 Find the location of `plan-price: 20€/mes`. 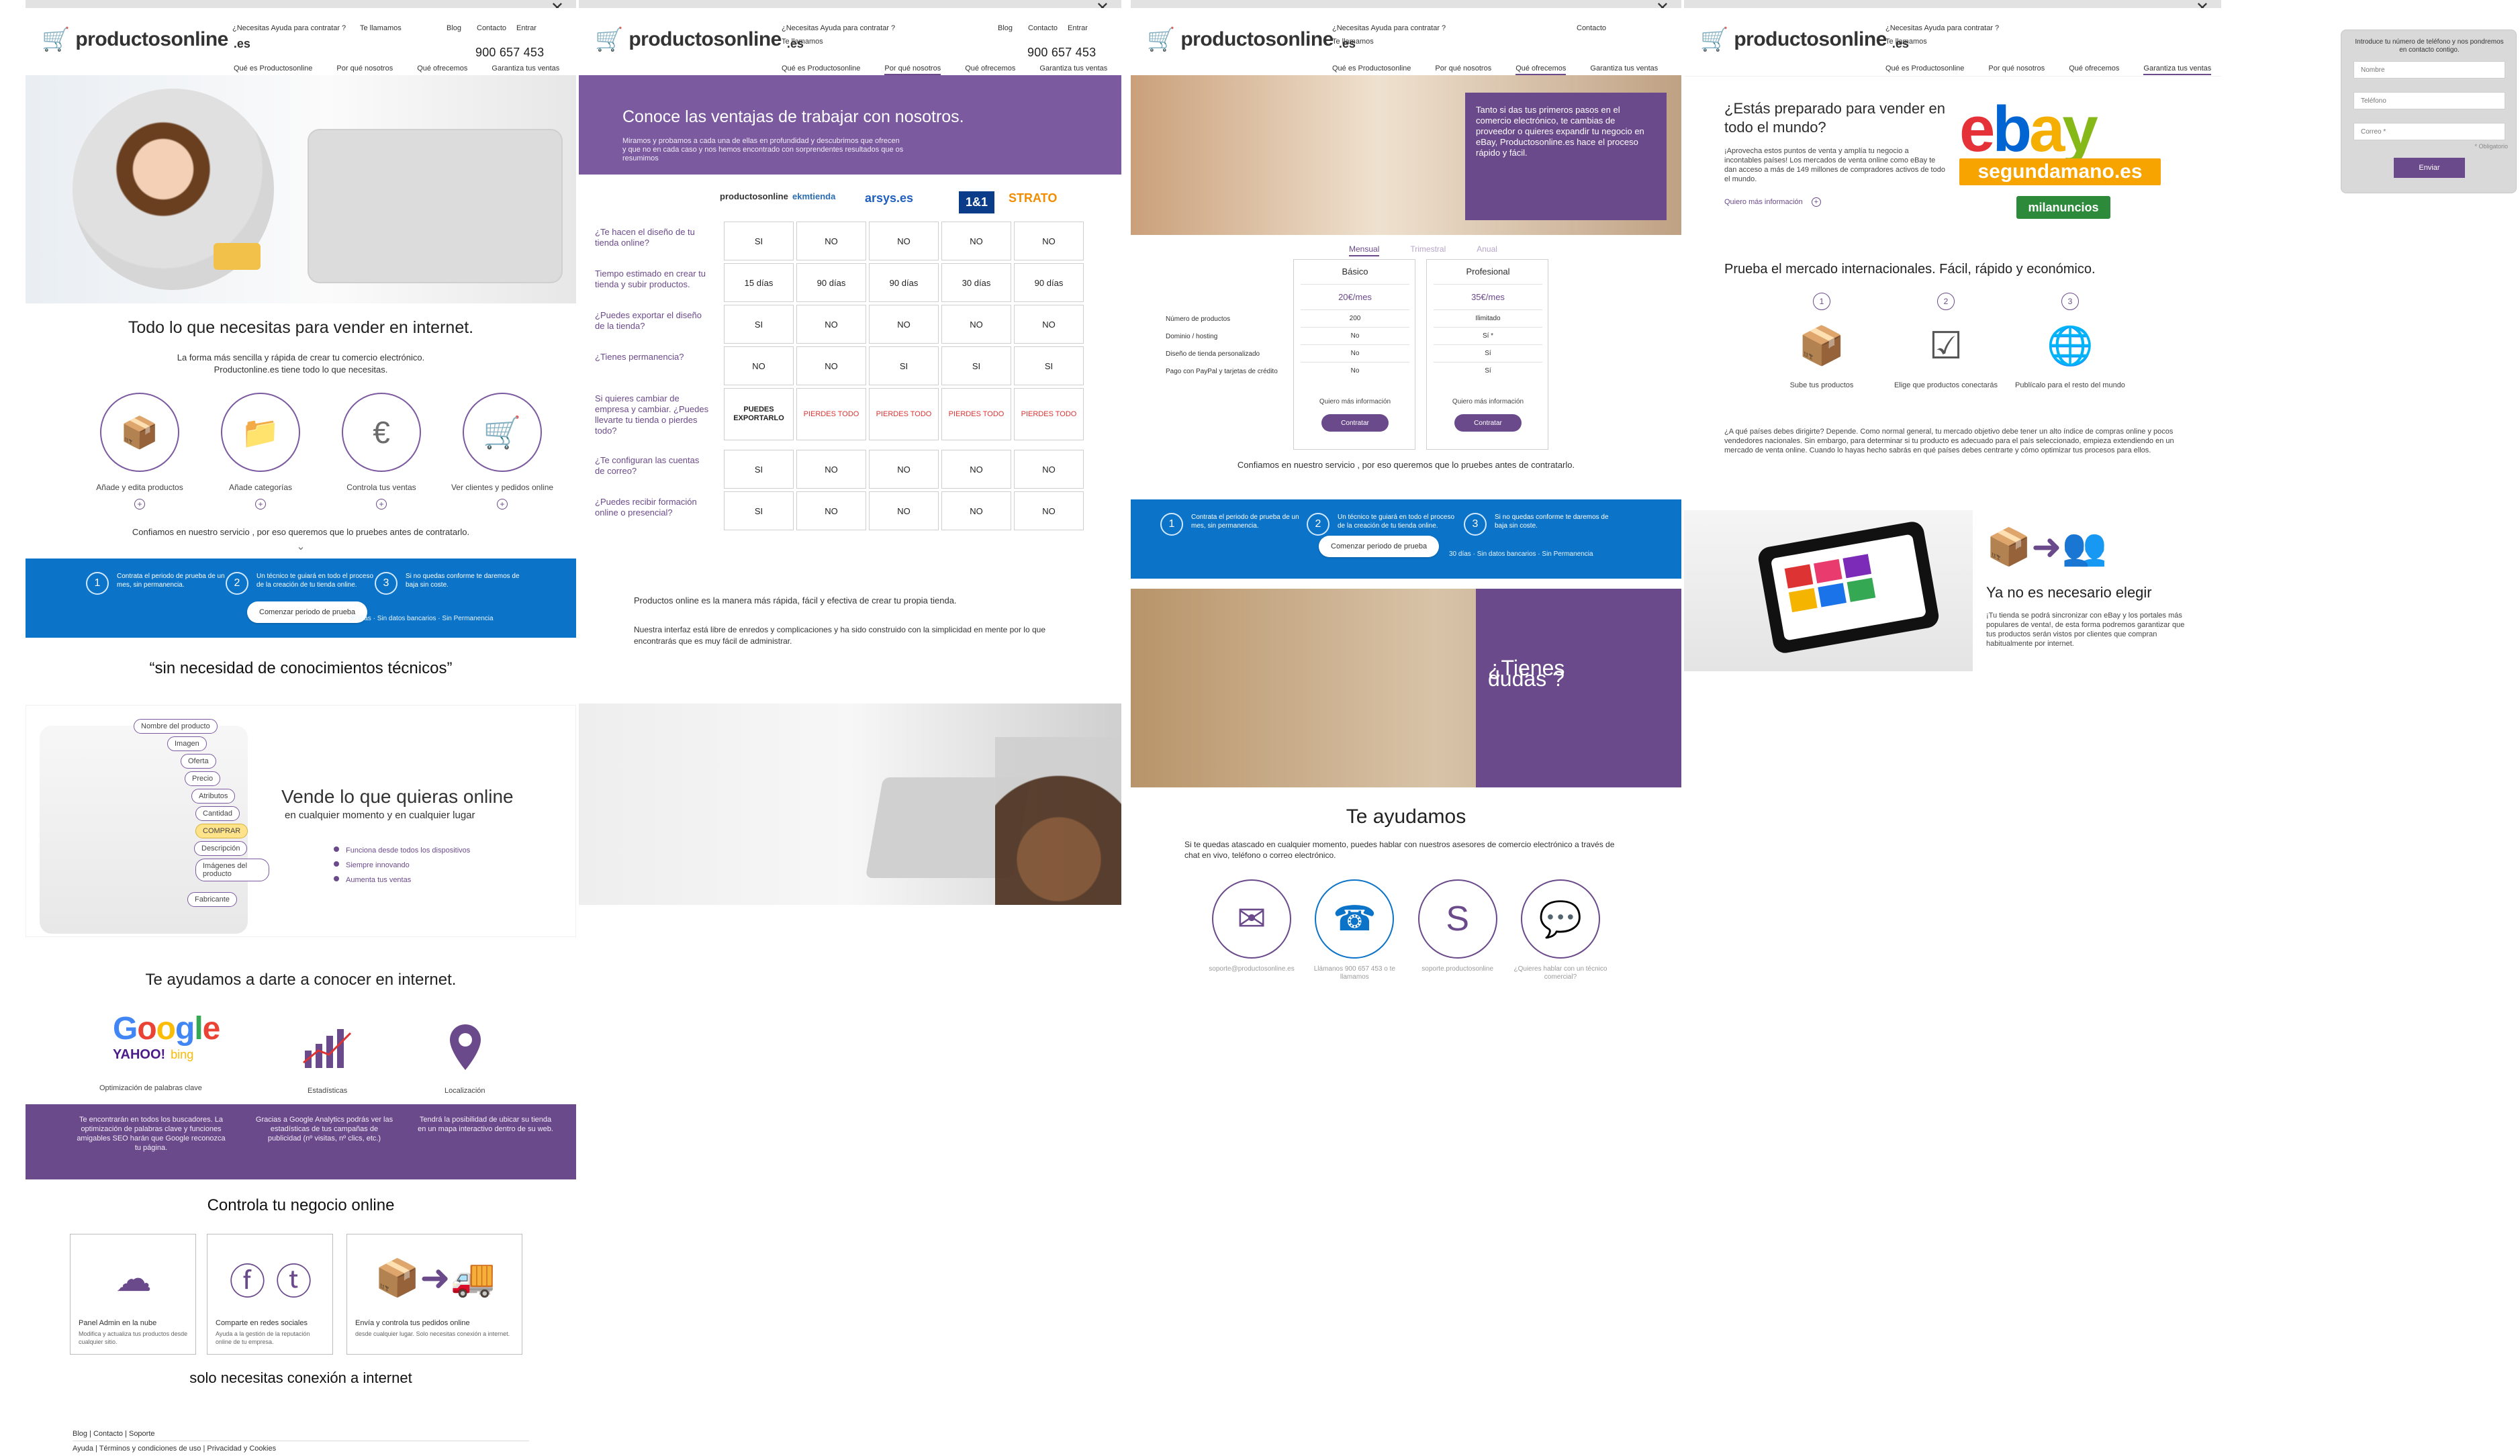

plan-price: 20€/mes is located at coordinates (1355, 297).